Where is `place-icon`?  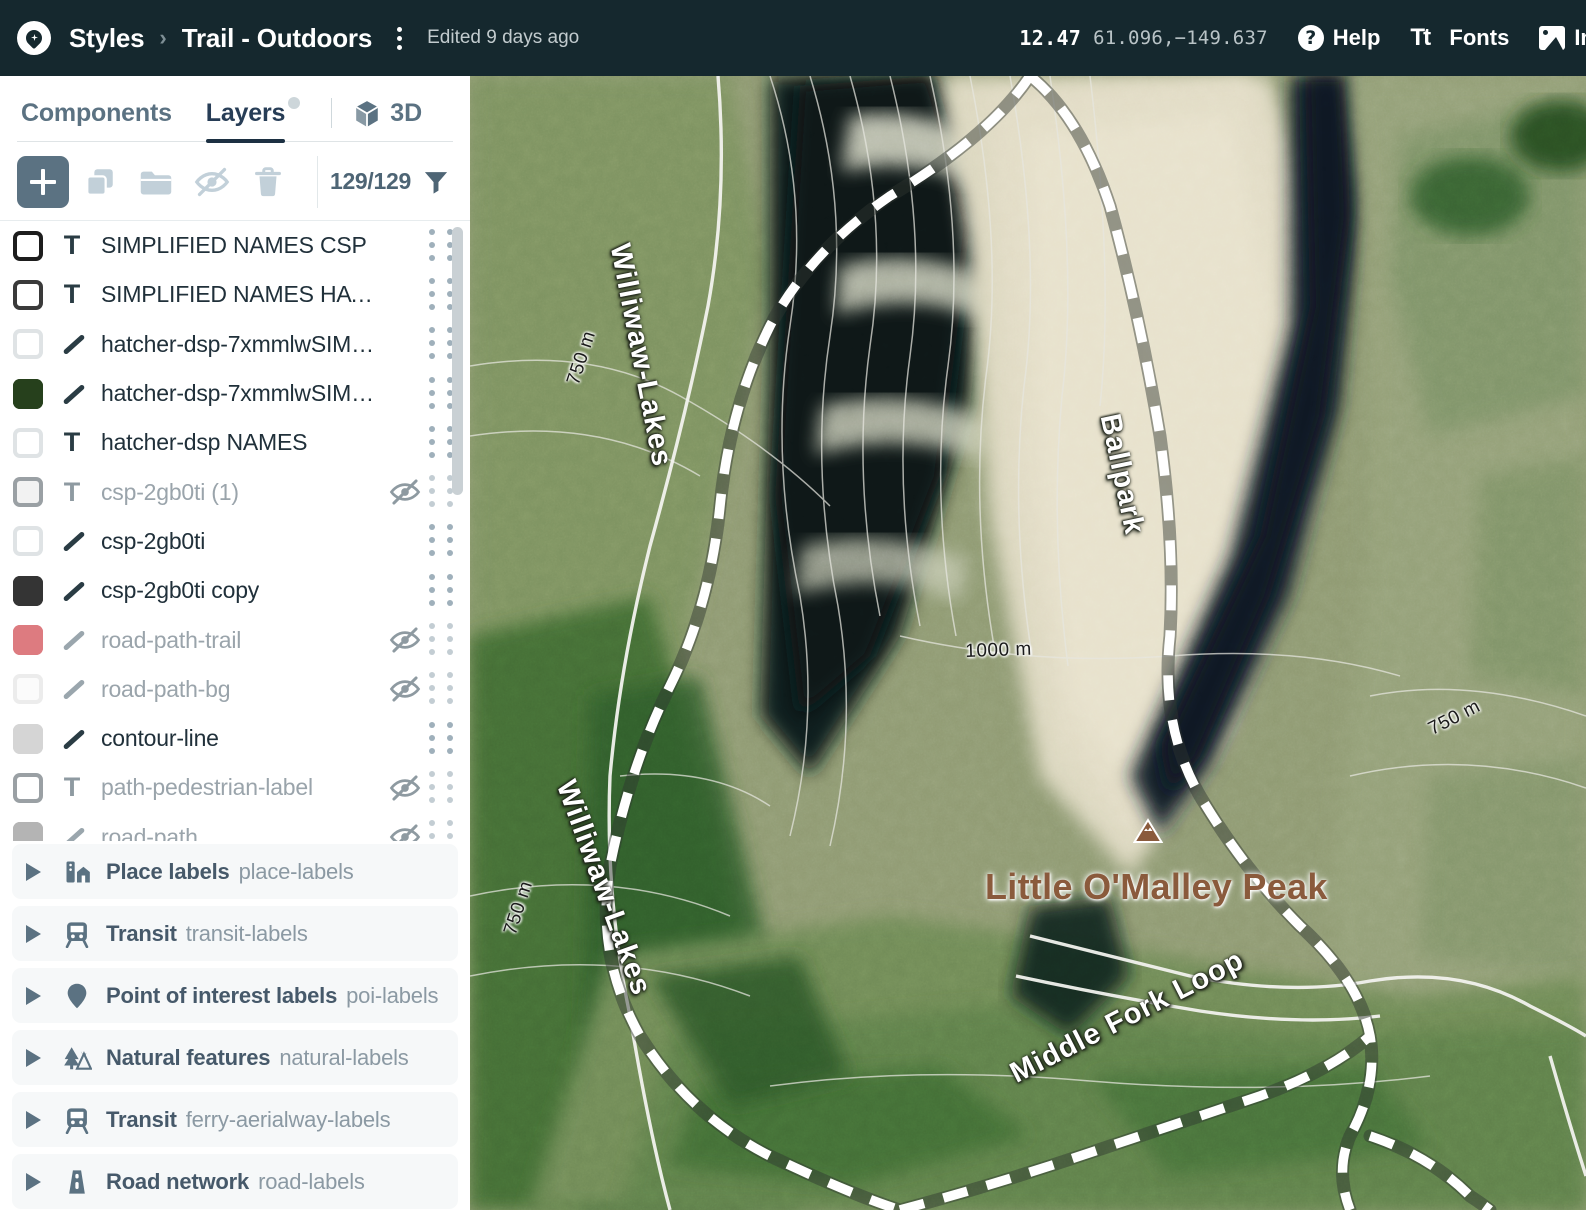
place-icon is located at coordinates (77, 872).